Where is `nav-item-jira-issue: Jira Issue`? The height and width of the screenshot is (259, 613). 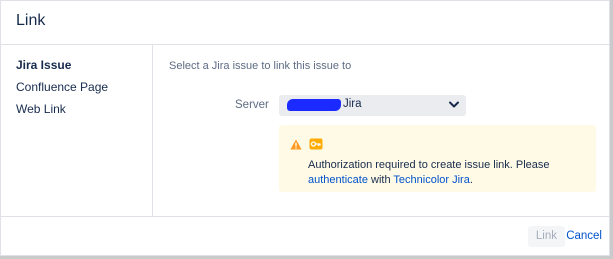
nav-item-jira-issue: Jira Issue is located at coordinates (76, 67).